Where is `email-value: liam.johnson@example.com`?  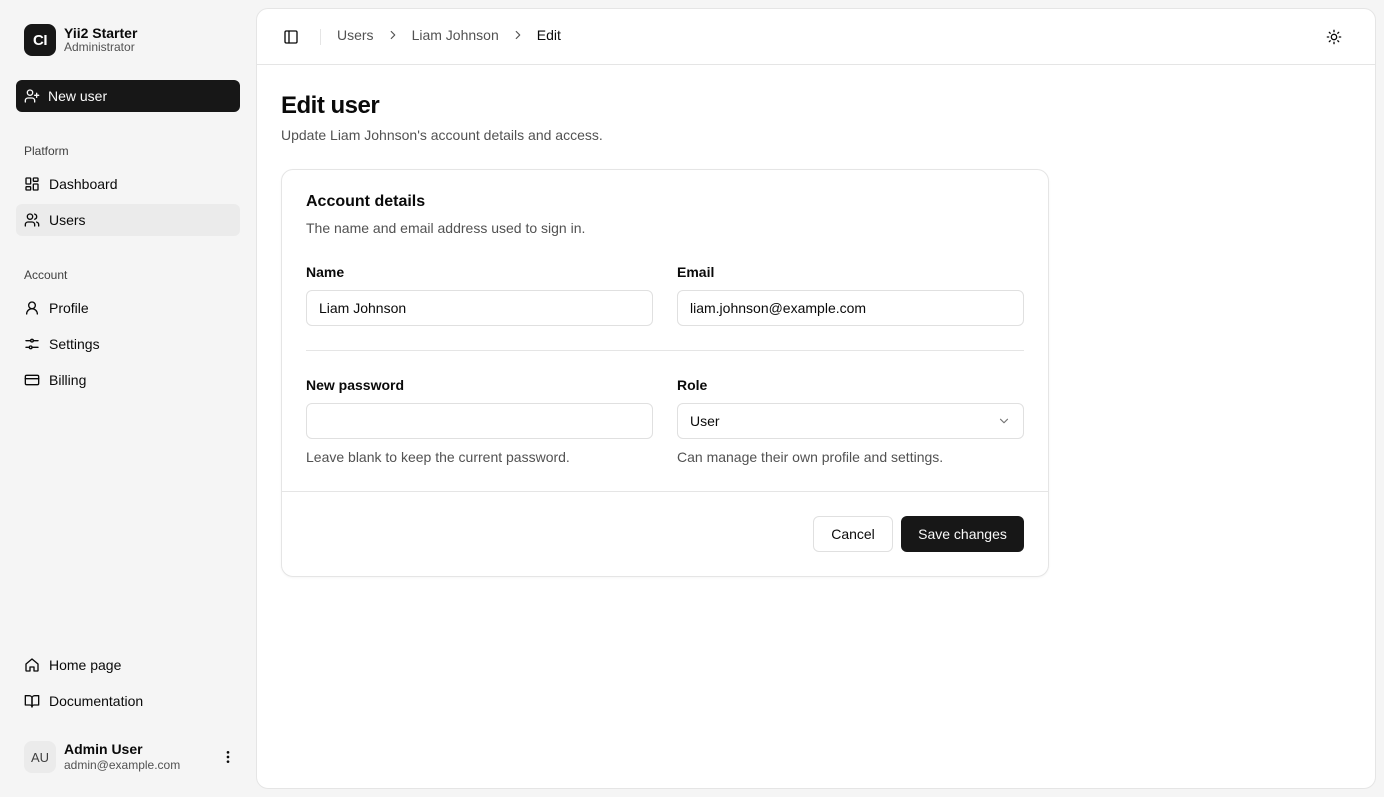
email-value: liam.johnson@example.com is located at coordinates (778, 308).